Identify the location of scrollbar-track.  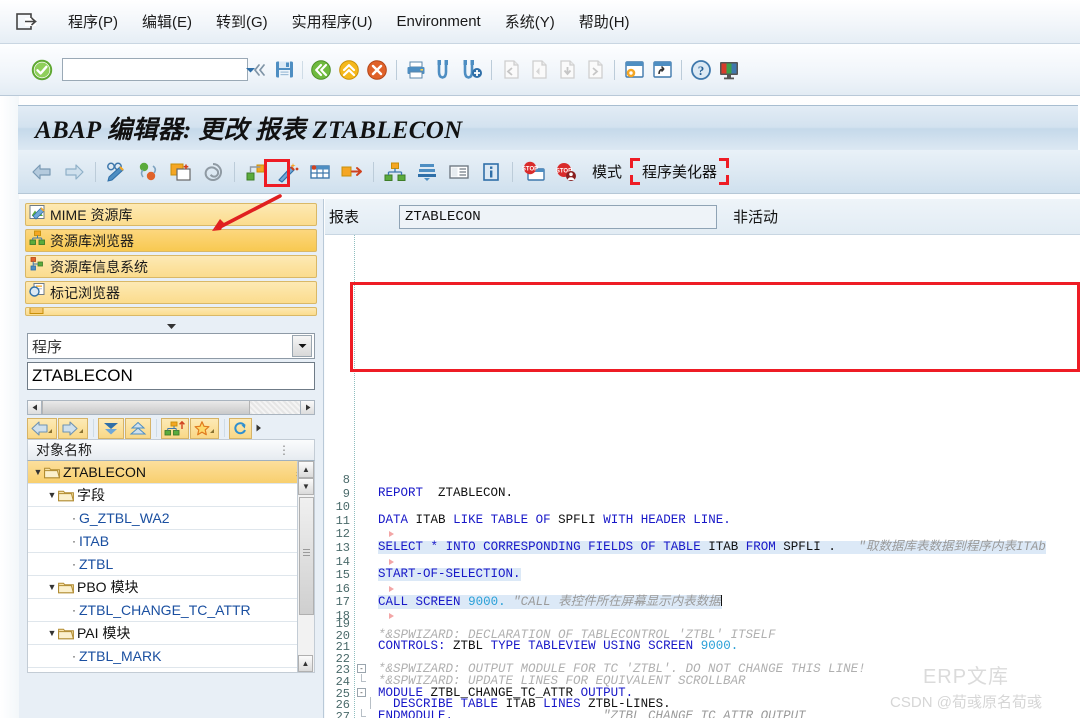
(275, 407).